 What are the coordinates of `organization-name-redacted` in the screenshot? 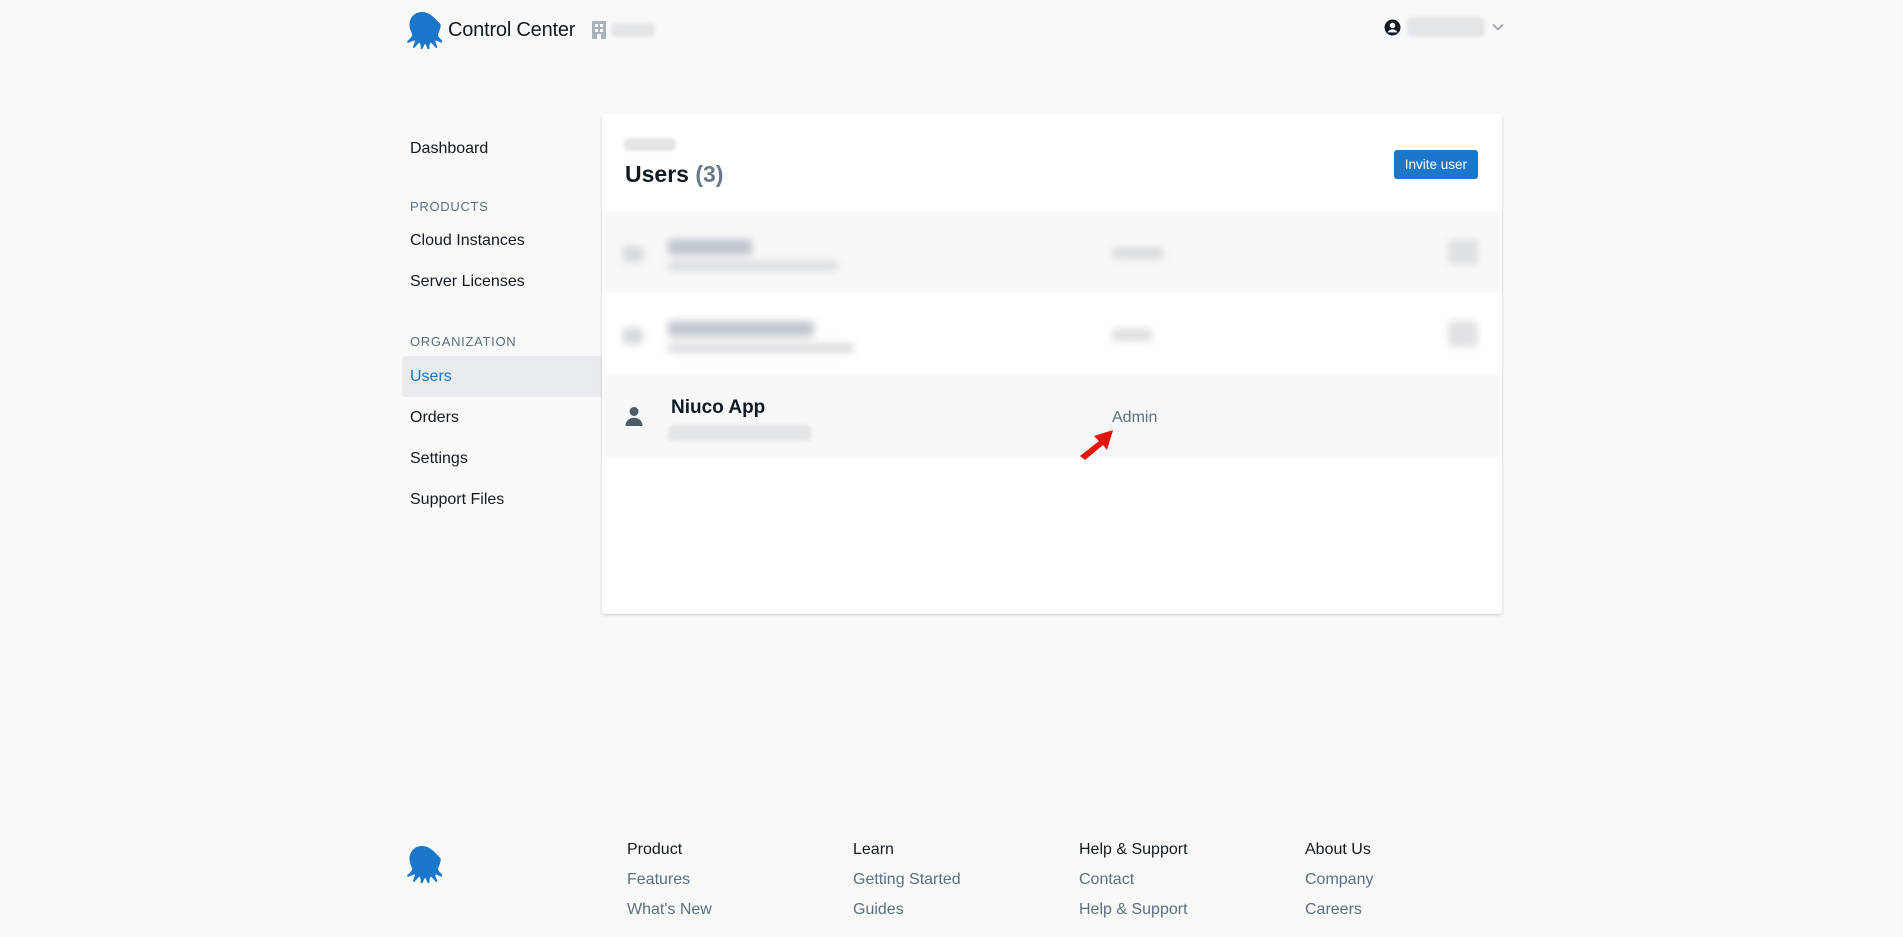 It's located at (633, 30).